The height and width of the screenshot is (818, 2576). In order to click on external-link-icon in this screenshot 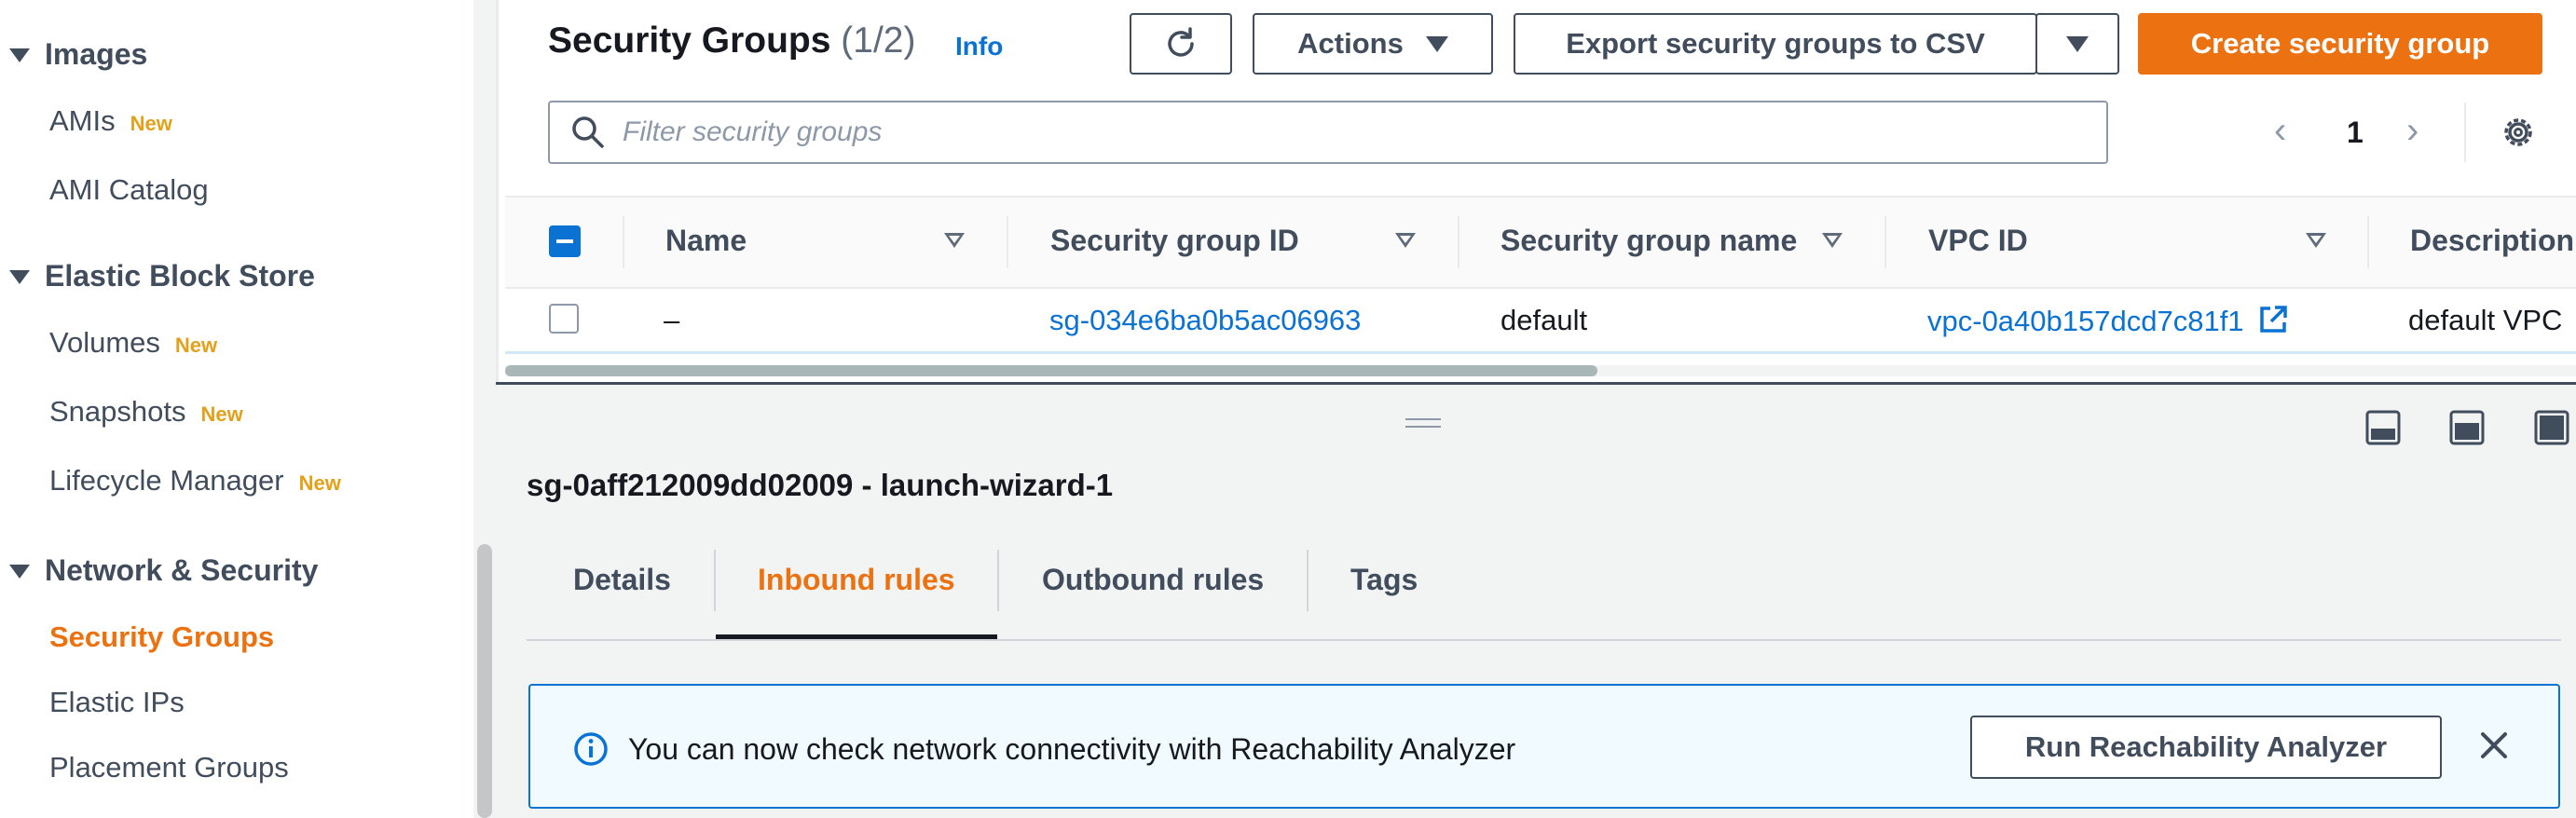, I will do `click(2273, 319)`.